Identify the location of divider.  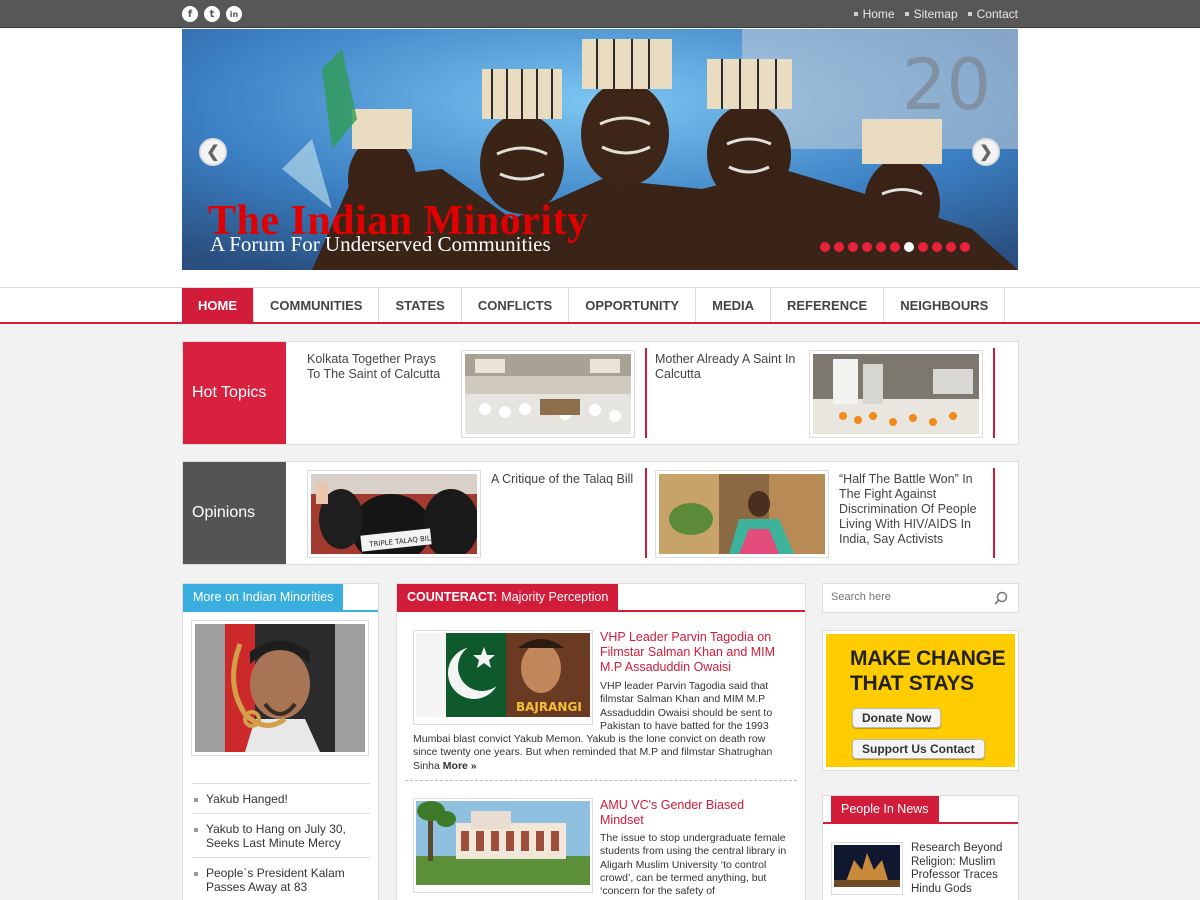
(601, 780).